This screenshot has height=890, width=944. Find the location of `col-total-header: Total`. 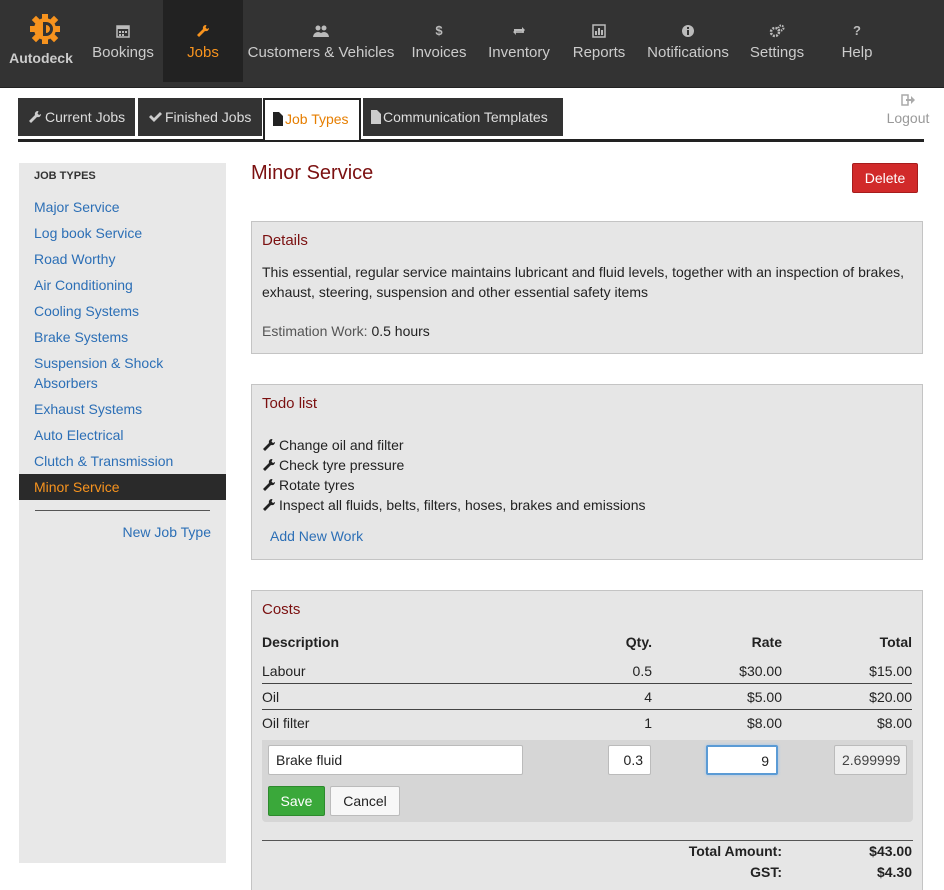

col-total-header: Total is located at coordinates (895, 642).